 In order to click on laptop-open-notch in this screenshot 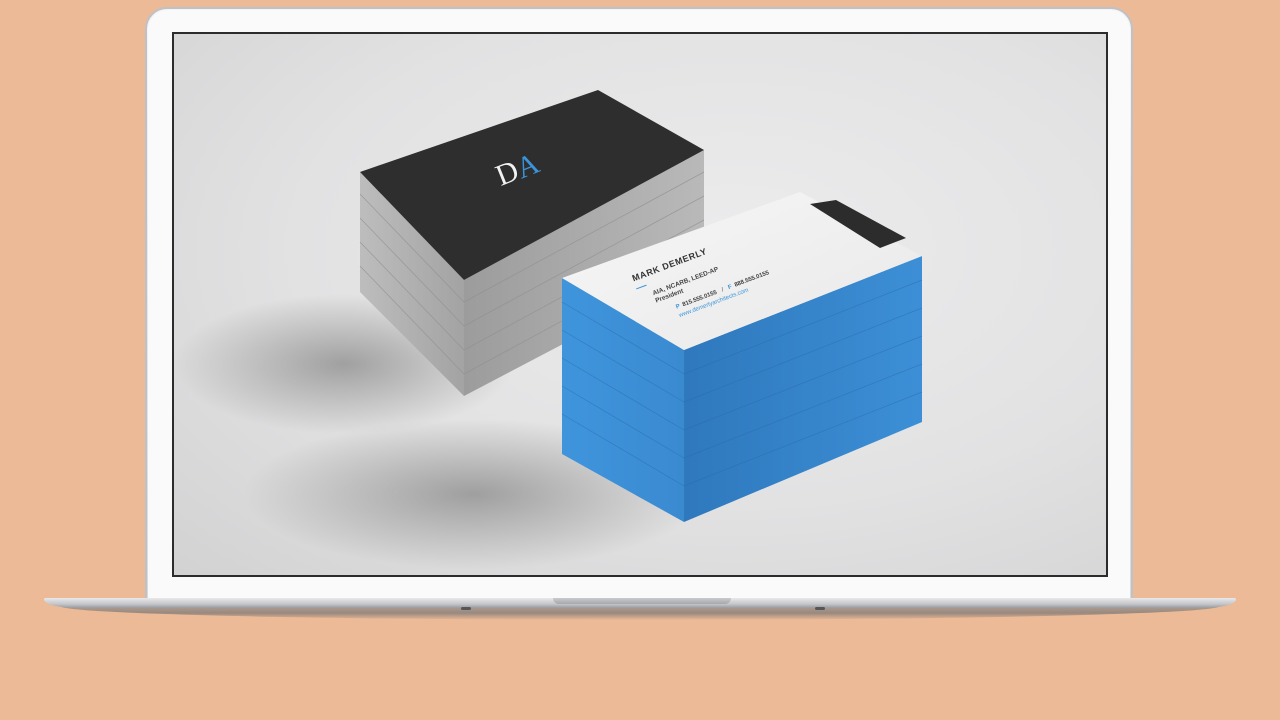, I will do `click(642, 601)`.